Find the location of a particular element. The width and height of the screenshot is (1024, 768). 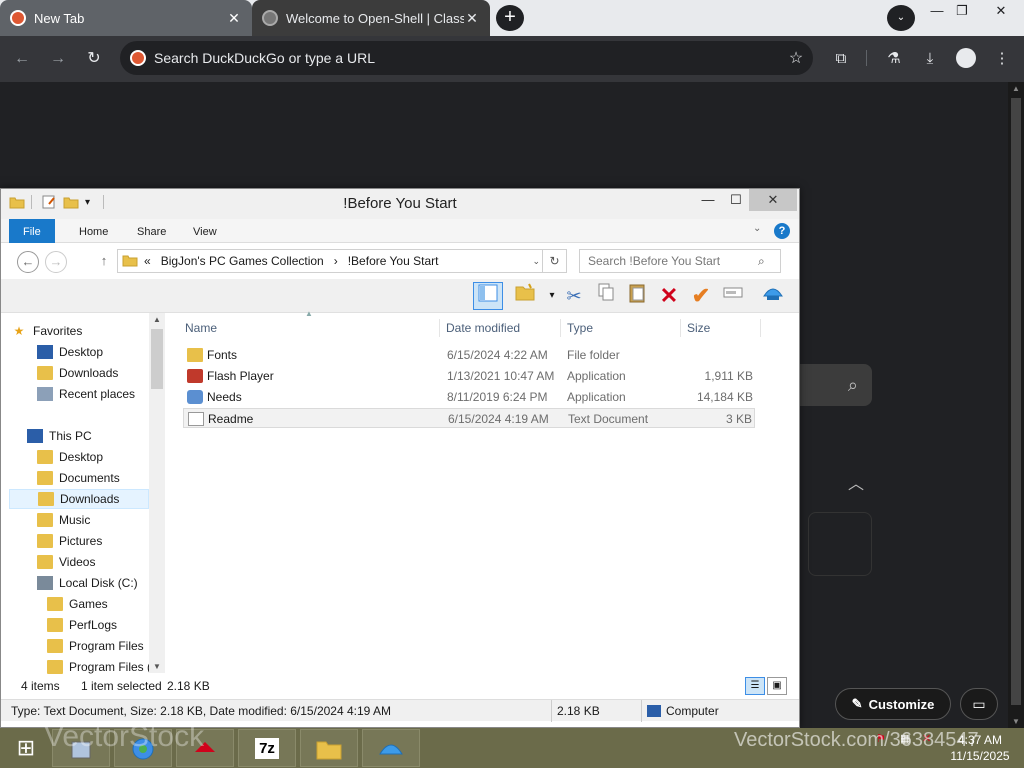

nav-scrollbar: ▲ ▼ is located at coordinates (157, 493).